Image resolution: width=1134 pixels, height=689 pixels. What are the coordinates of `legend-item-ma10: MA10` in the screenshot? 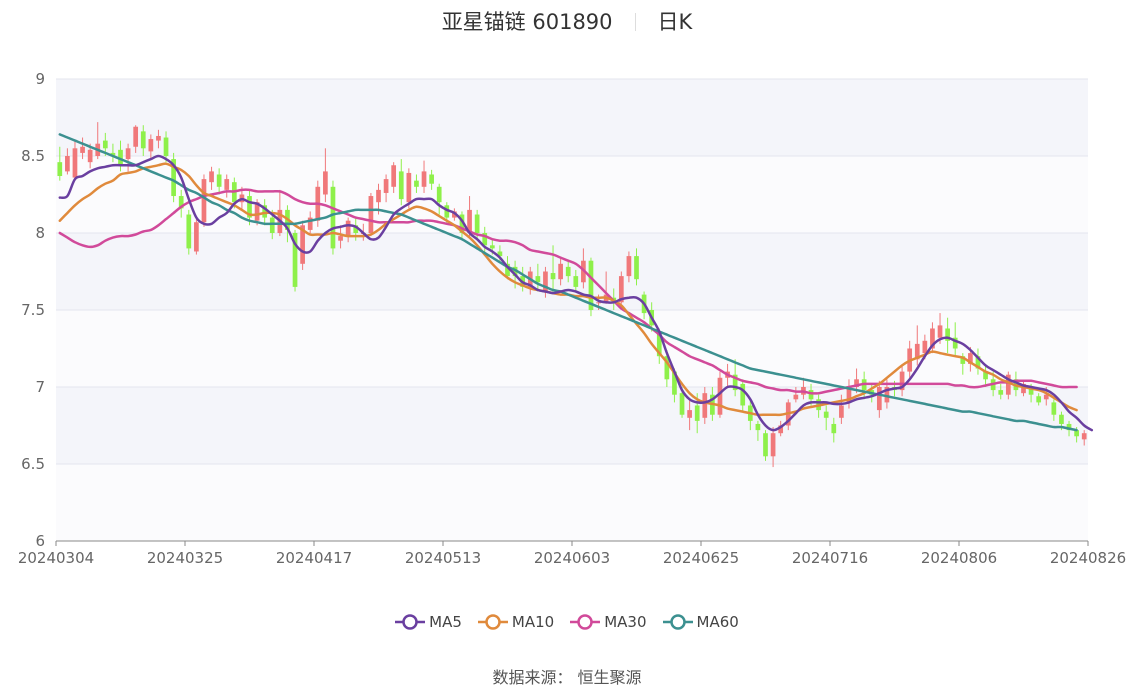 It's located at (516, 622).